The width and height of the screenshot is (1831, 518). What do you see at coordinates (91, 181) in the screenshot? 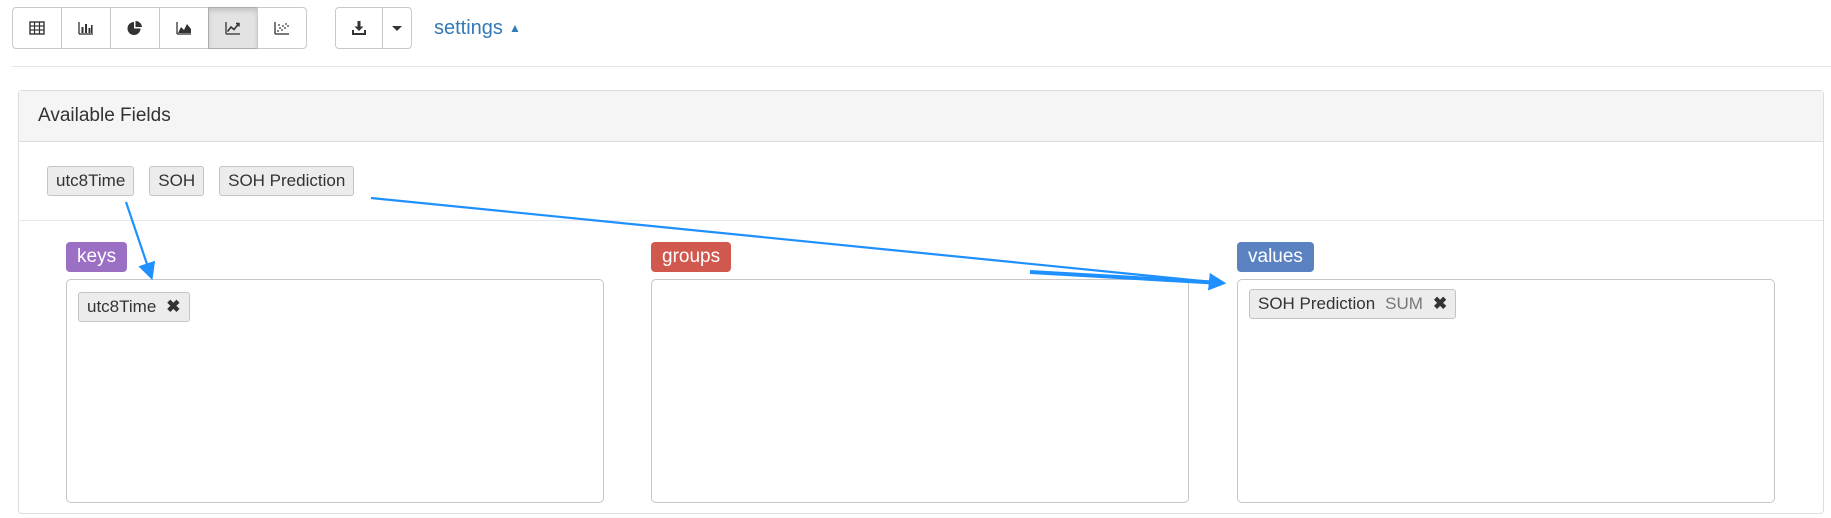
I see `field-chip-utc8time: utc8Time` at bounding box center [91, 181].